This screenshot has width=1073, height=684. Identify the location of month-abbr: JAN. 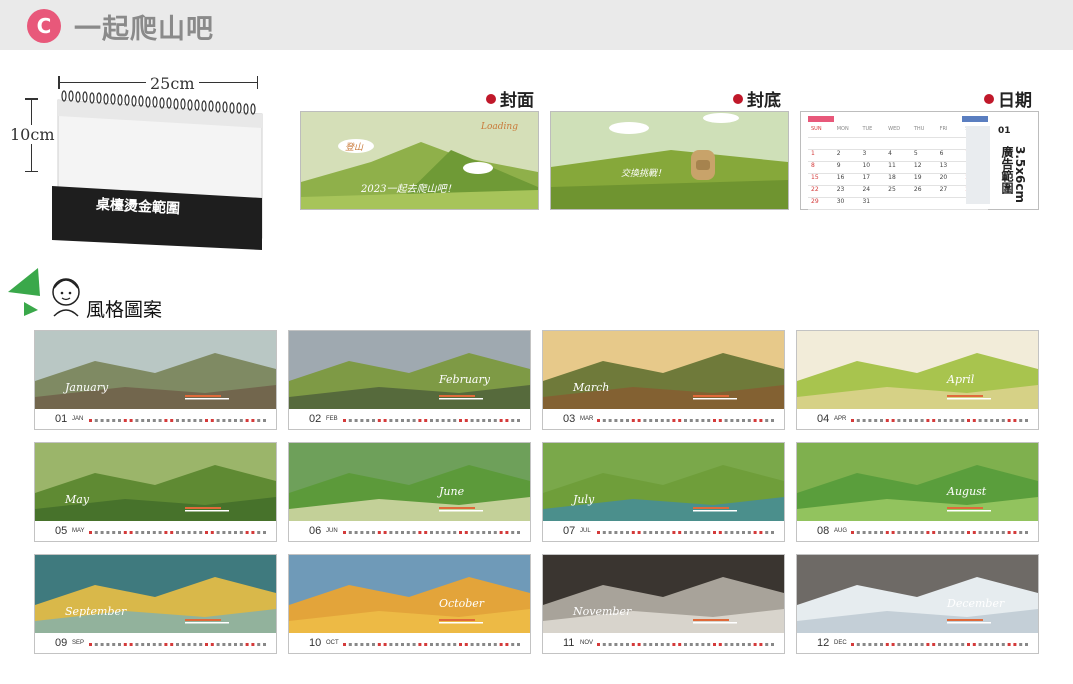
(78, 419).